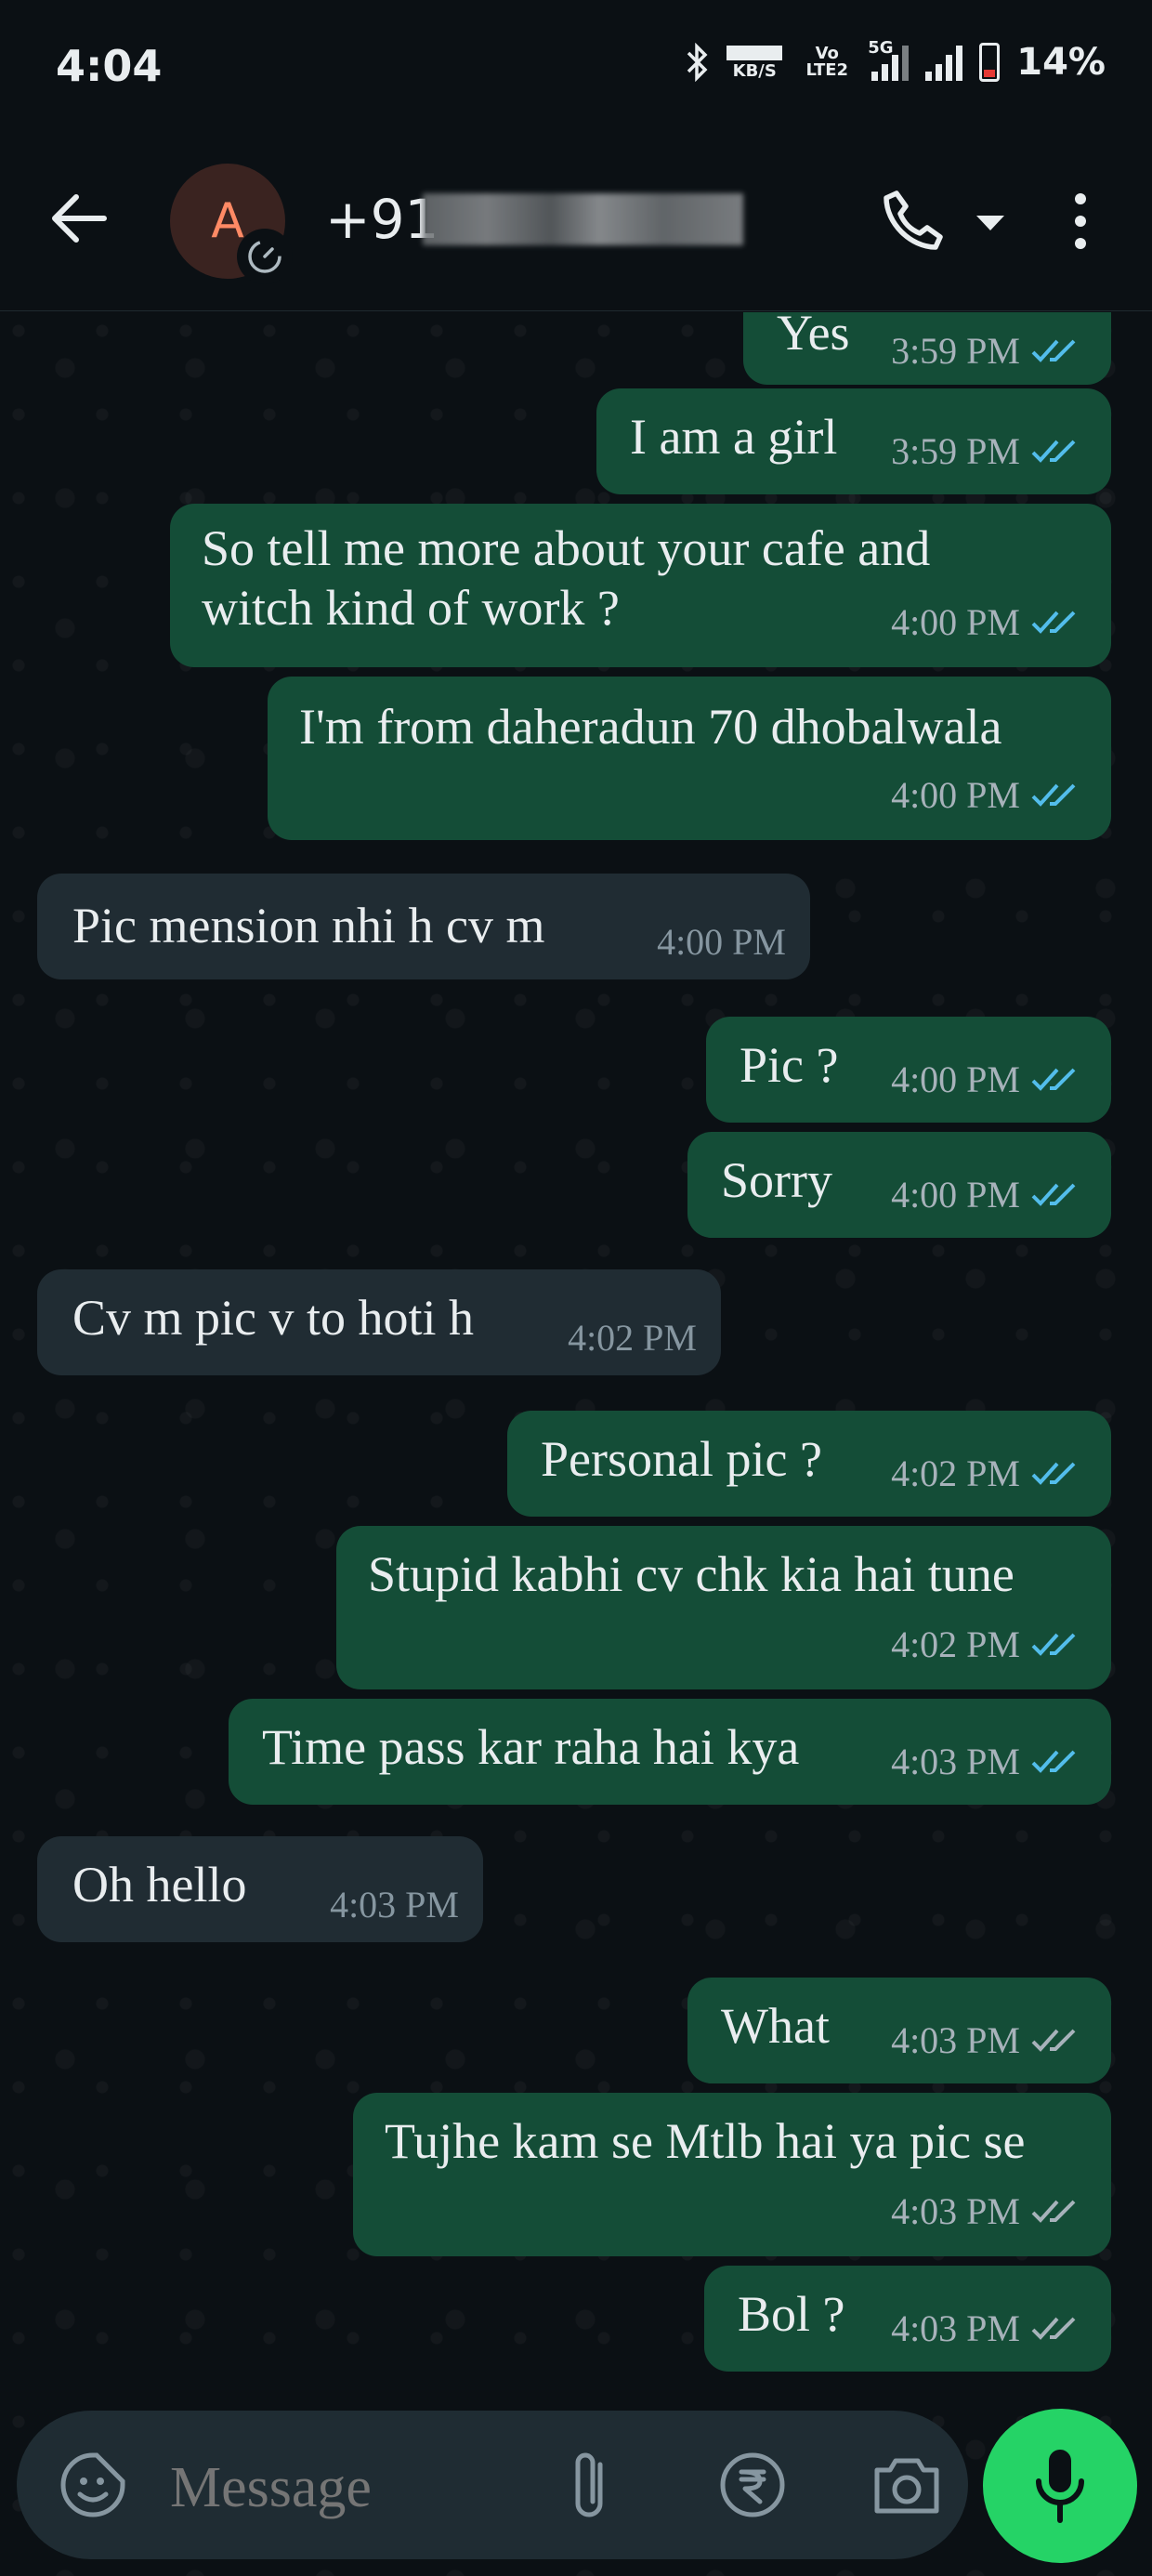 The height and width of the screenshot is (2576, 1152). I want to click on avatar-initial: A, so click(227, 221).